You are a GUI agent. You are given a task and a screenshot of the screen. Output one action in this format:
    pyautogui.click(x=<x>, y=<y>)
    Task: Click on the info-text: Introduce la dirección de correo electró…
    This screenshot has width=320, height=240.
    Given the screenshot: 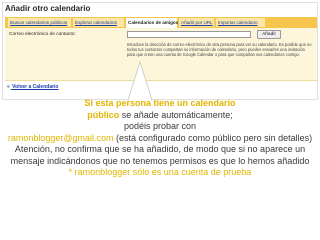 What is the action you would take?
    pyautogui.click(x=219, y=49)
    